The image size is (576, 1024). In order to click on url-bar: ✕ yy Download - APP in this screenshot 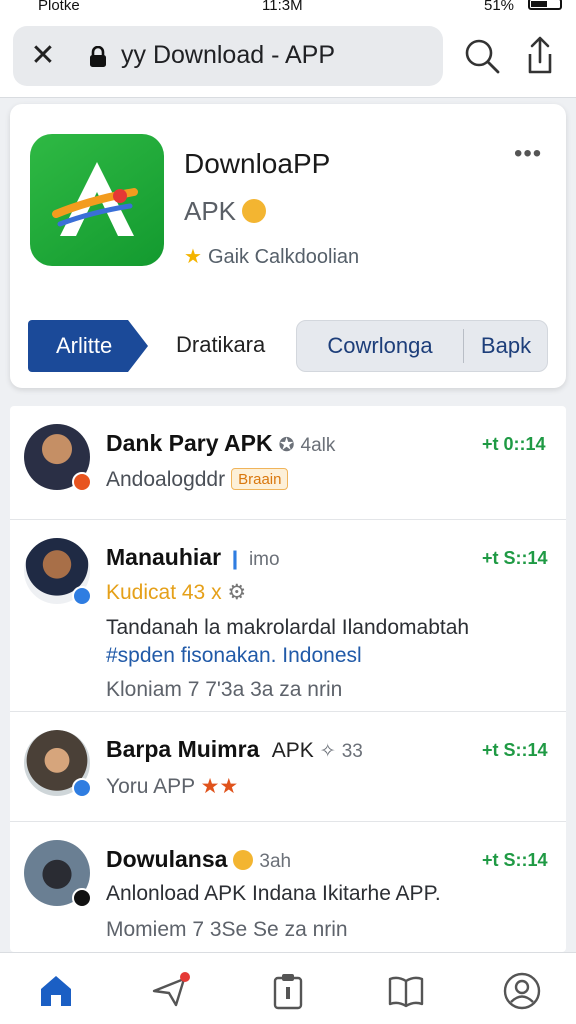, I will do `click(228, 56)`.